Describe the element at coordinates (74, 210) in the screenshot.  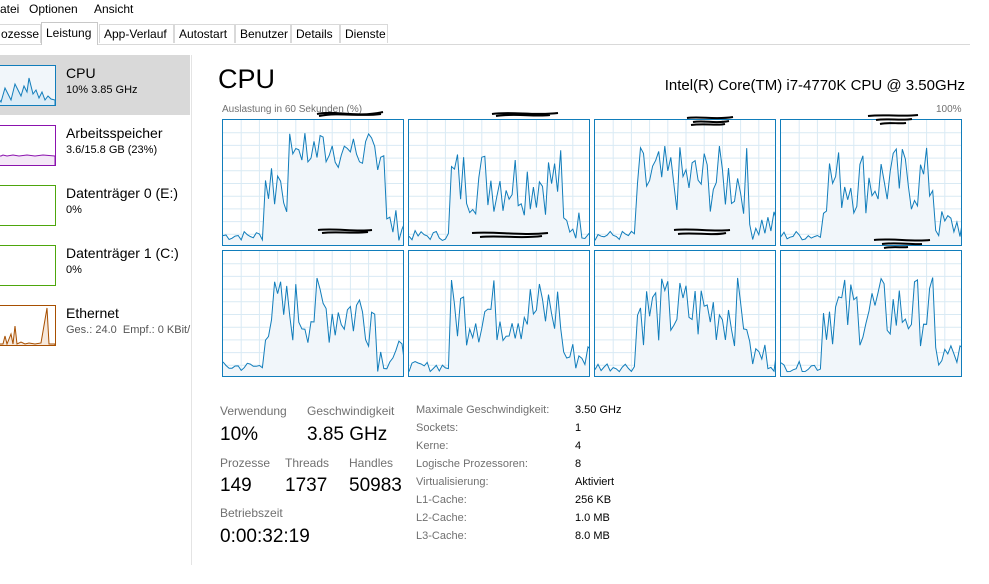
I see `sidebar-disk0-sub: 0%` at that location.